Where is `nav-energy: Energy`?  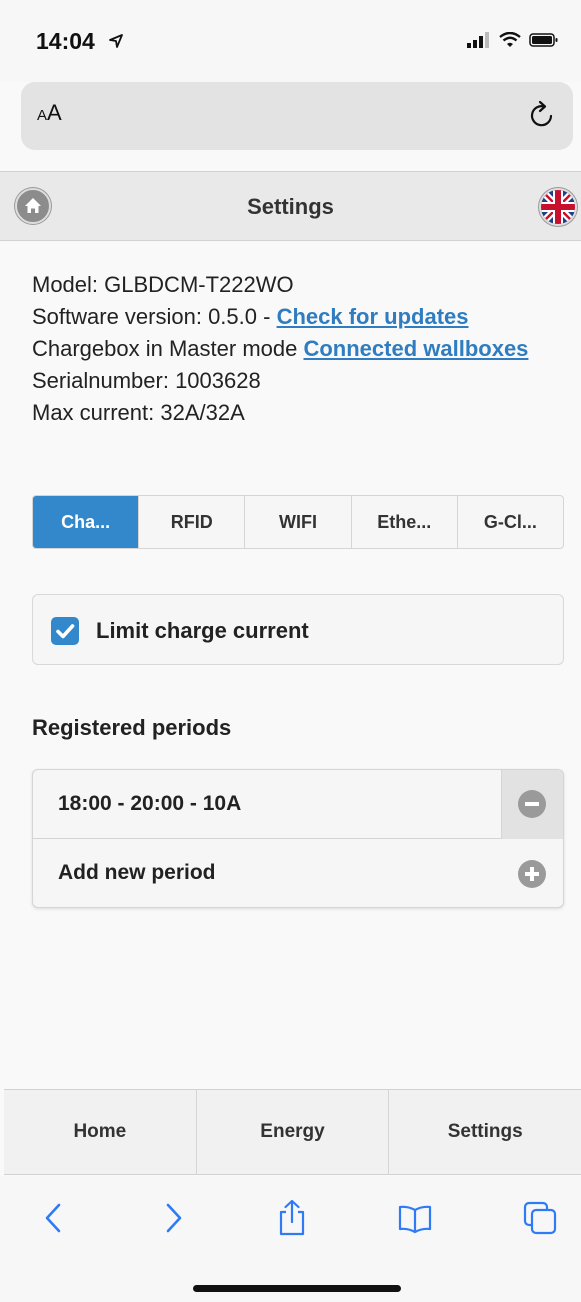 nav-energy: Energy is located at coordinates (293, 1132).